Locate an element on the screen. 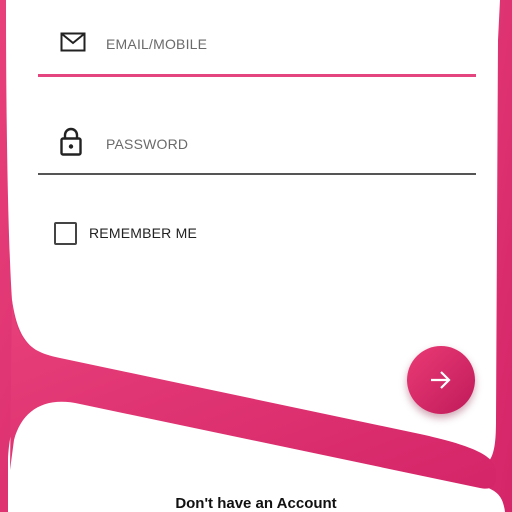 This screenshot has width=512, height=512. mail-icon is located at coordinates (73, 42).